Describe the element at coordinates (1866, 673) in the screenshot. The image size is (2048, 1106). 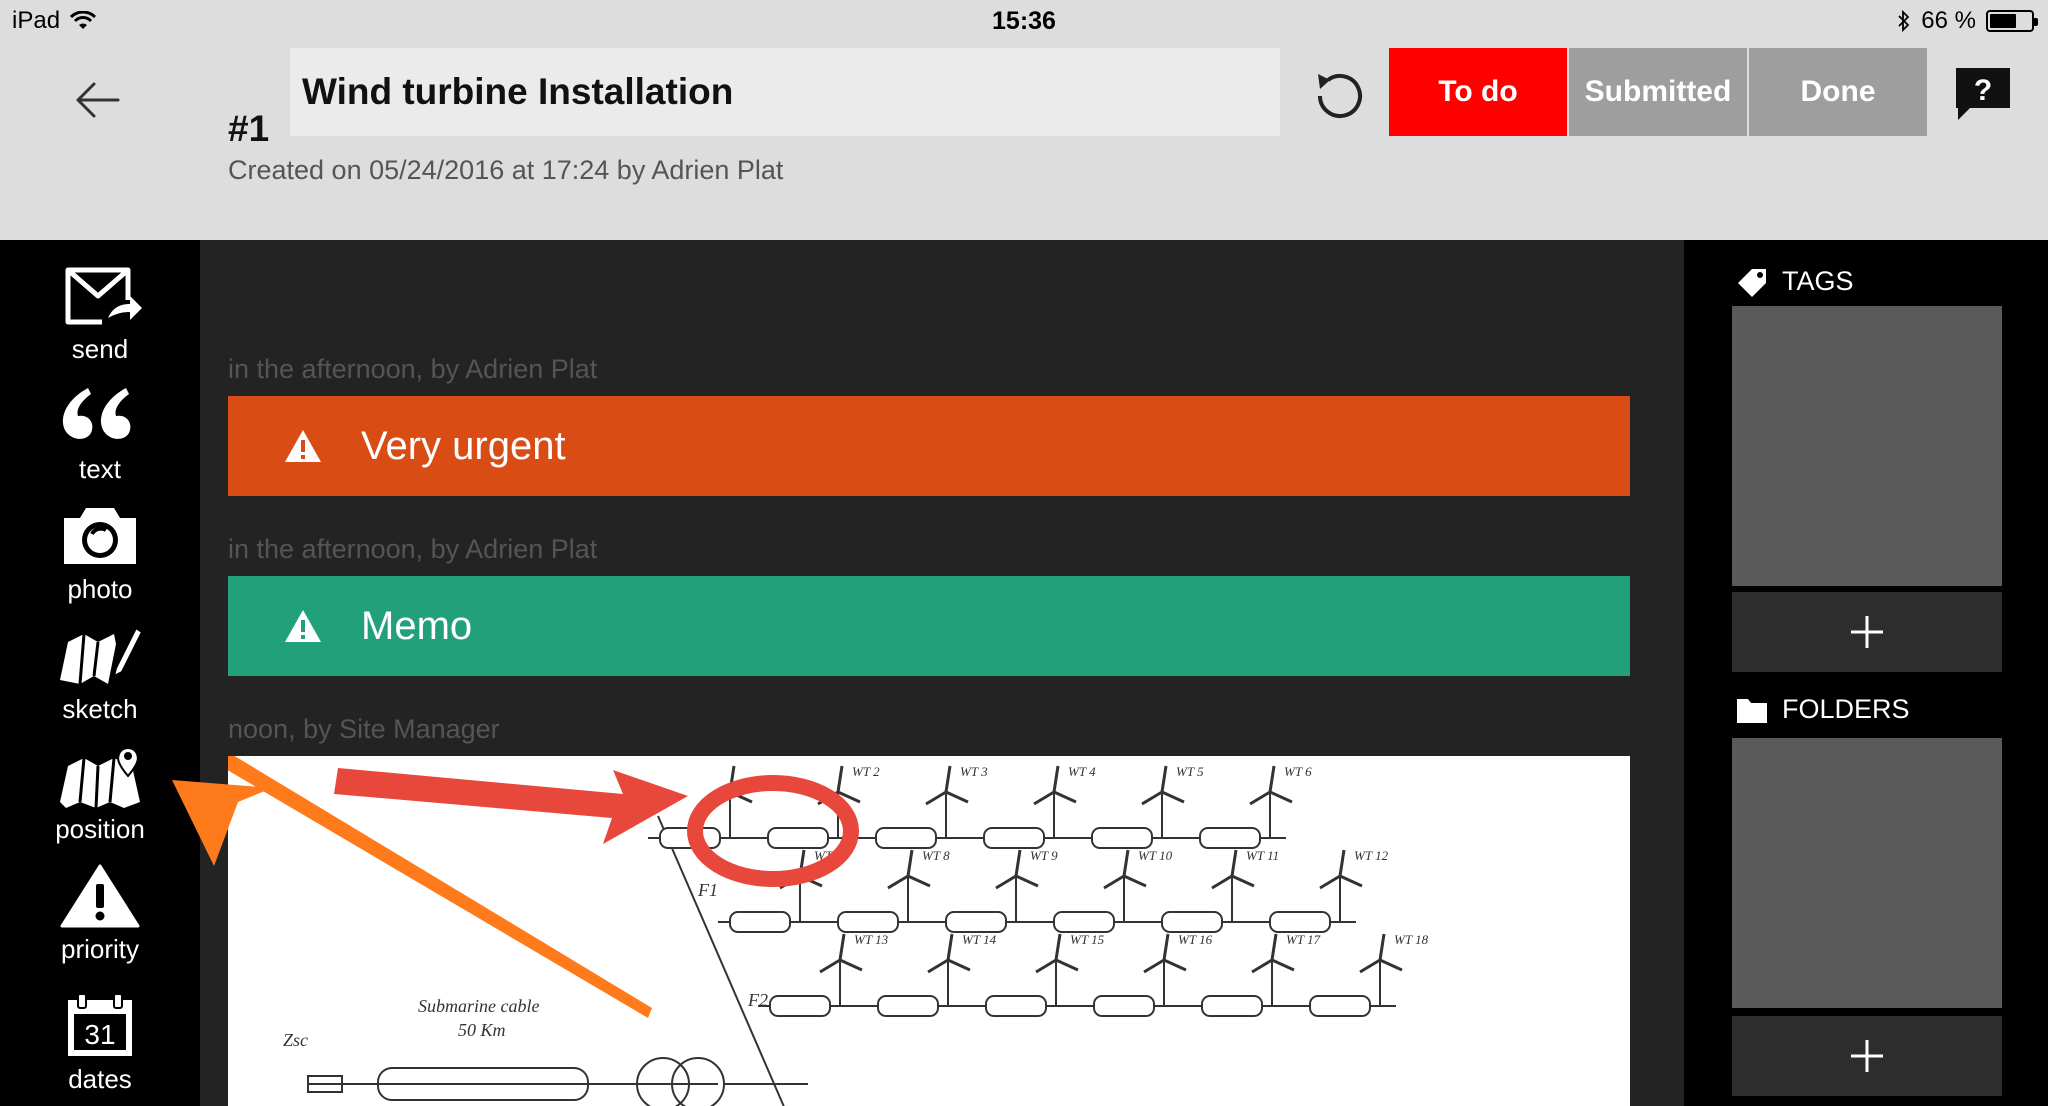
I see `right-sidebar: TAGS FOLDERS` at that location.